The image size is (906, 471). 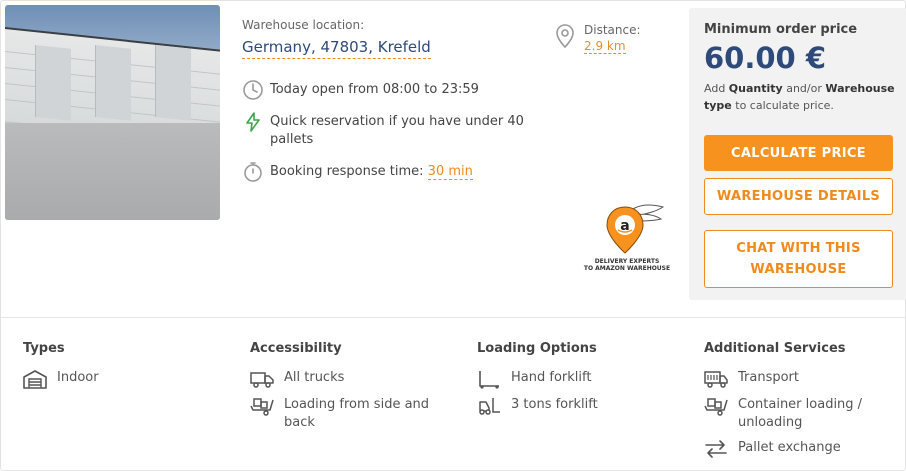 What do you see at coordinates (44, 348) in the screenshot?
I see `types-title: Types` at bounding box center [44, 348].